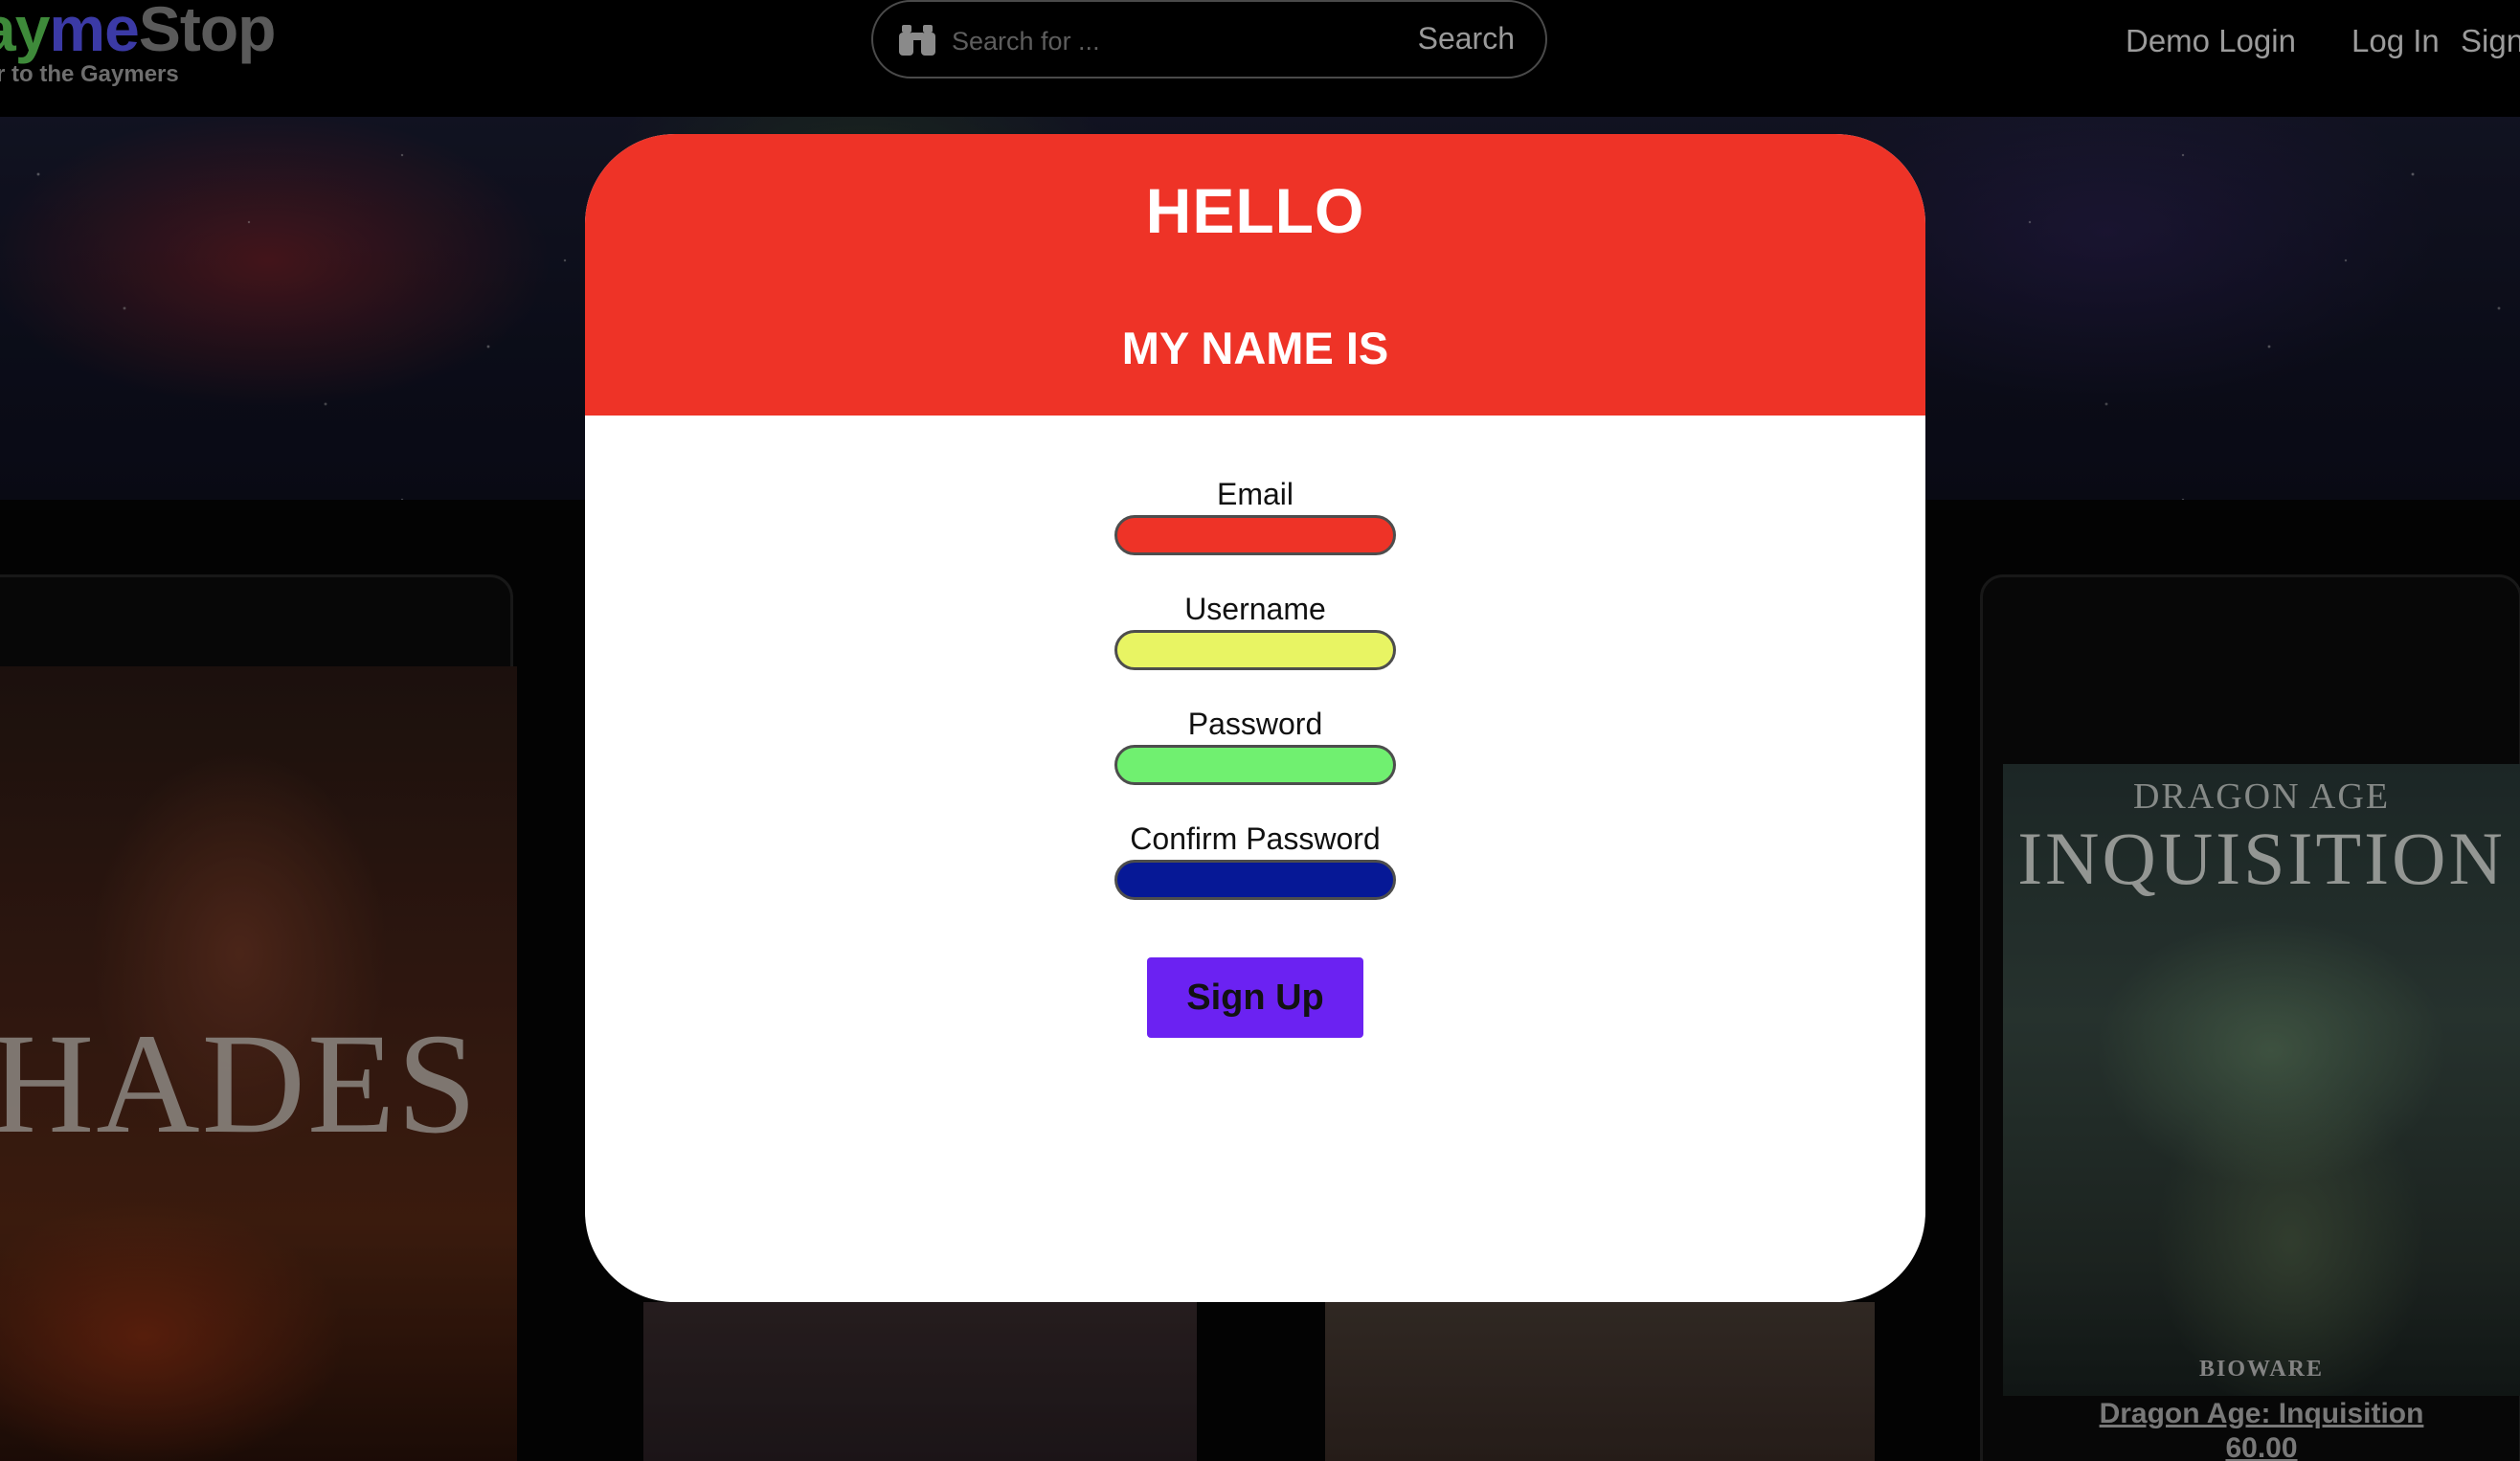 This screenshot has height=1461, width=2520. What do you see at coordinates (1255, 275) in the screenshot?
I see `modal-header: HELLO MY NAME IS` at bounding box center [1255, 275].